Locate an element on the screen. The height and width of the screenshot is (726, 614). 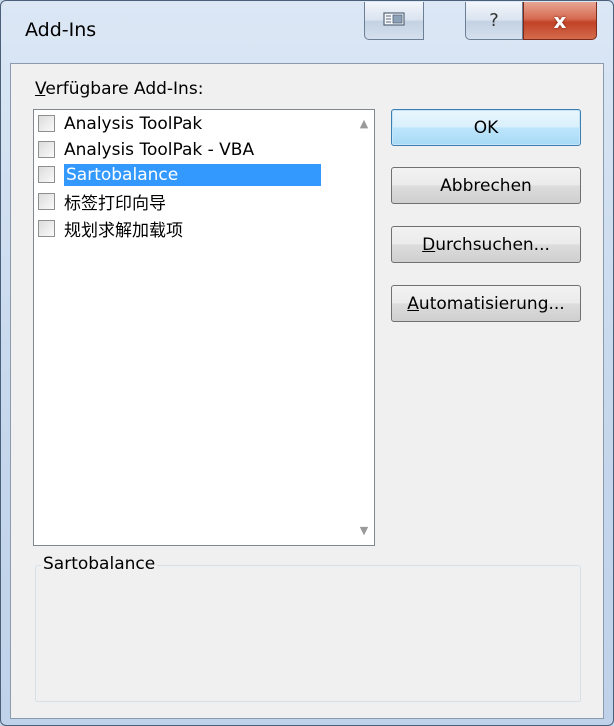
compact-view-button is located at coordinates (394, 21).